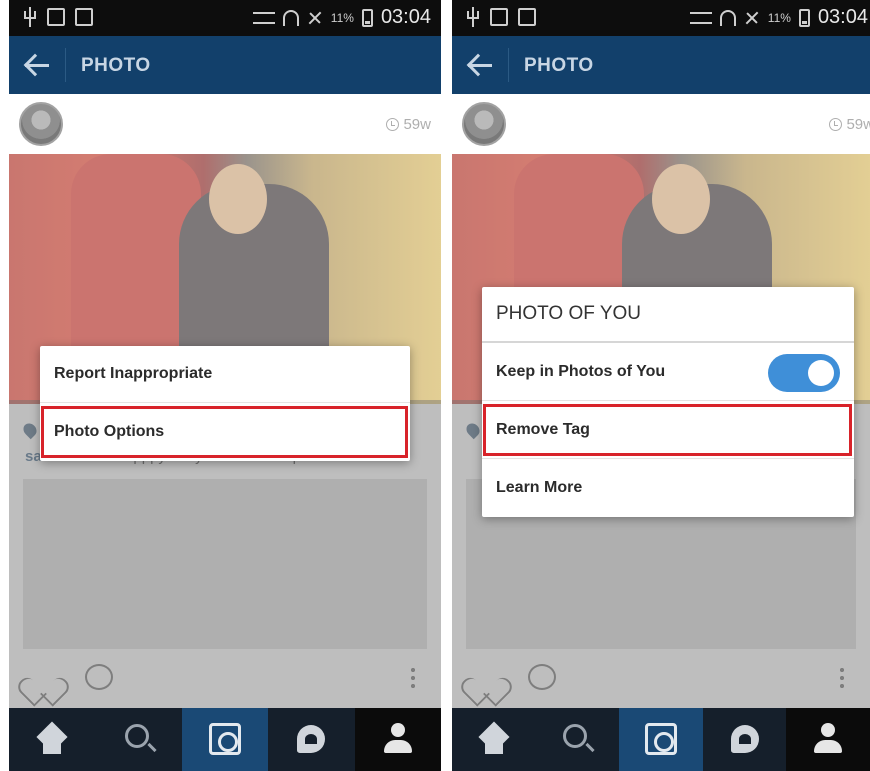  What do you see at coordinates (133, 373) in the screenshot?
I see `menu-item-label: Report Inappropriate` at bounding box center [133, 373].